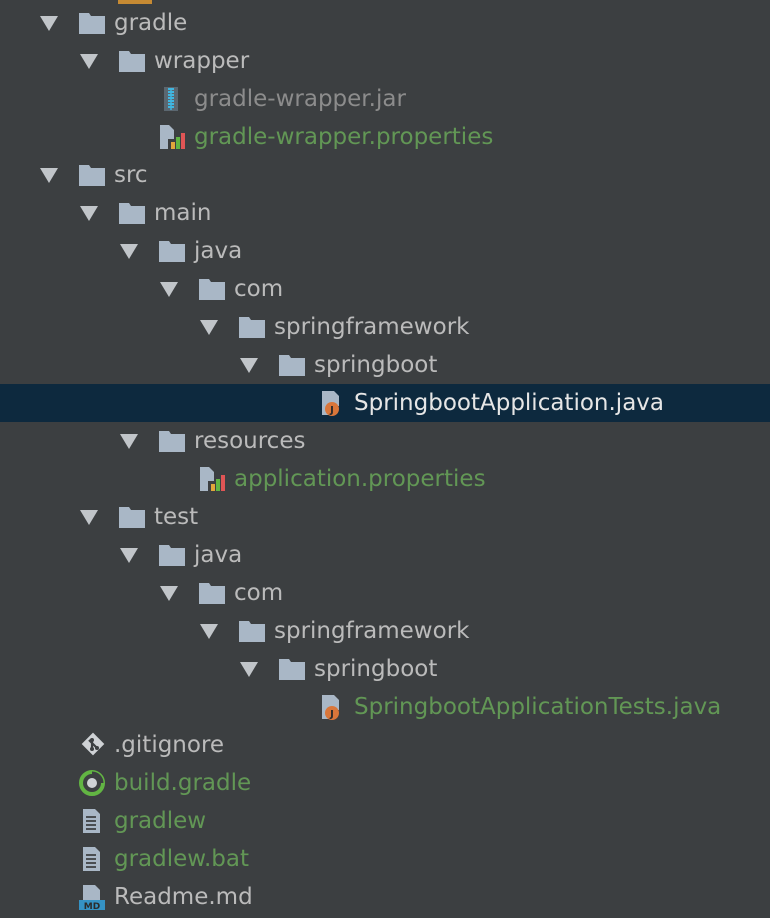  I want to click on tree-item-springbootapplicationtests-java: J SpringbootApplicationTests.java, so click(385, 707).